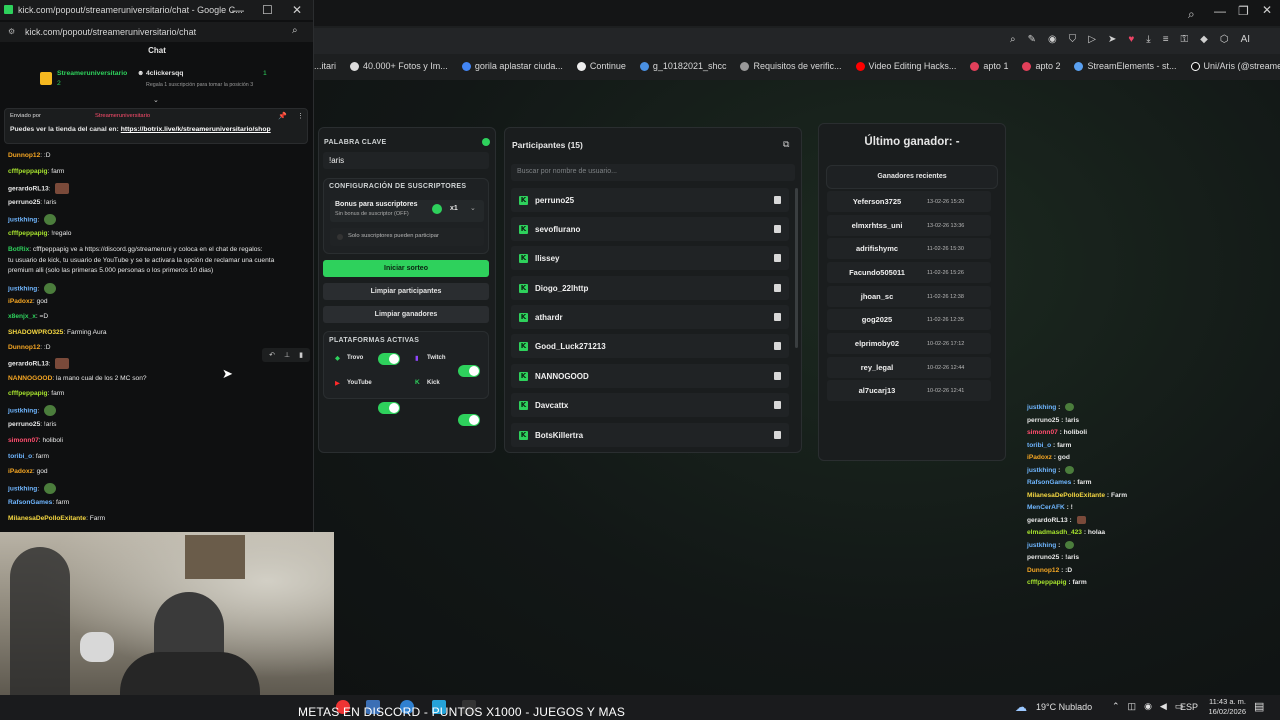 This screenshot has width=1280, height=720. I want to click on menu-icon: ≡, so click(1166, 39).